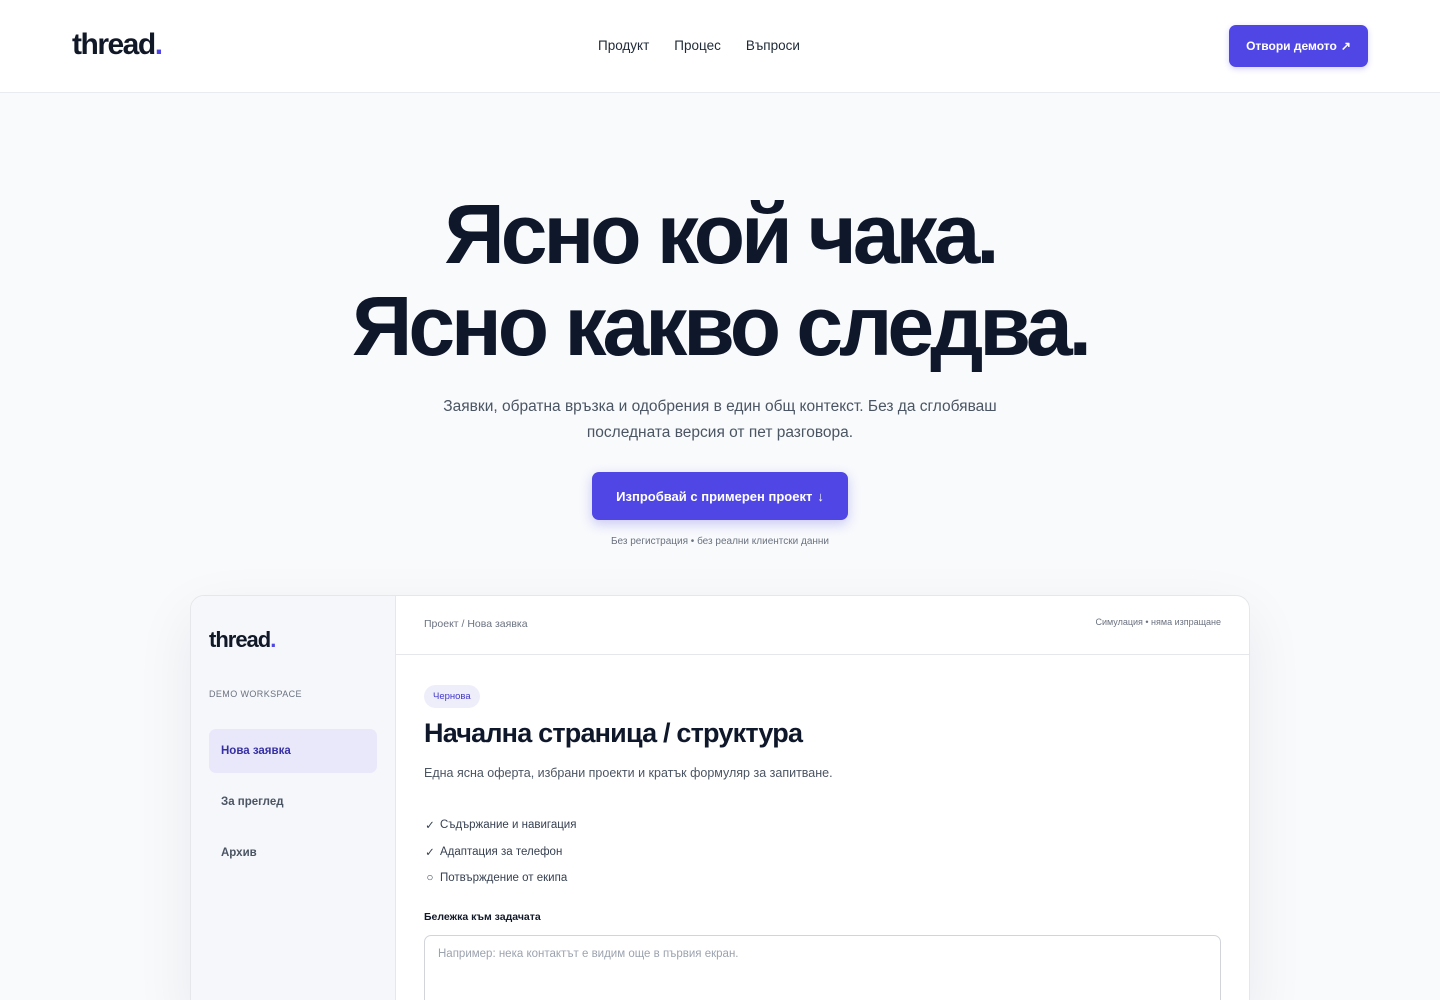 This screenshot has width=1440, height=1000. I want to click on workspace-label: DEMO WORKSPACE, so click(255, 694).